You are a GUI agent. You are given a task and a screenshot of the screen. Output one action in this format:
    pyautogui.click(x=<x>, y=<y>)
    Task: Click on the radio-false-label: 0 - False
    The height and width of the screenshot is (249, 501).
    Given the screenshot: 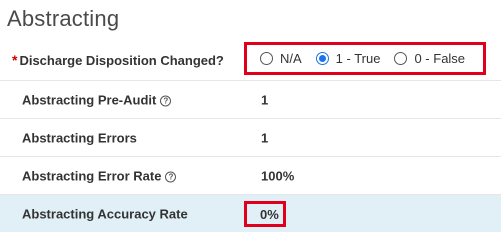 What is the action you would take?
    pyautogui.click(x=440, y=58)
    